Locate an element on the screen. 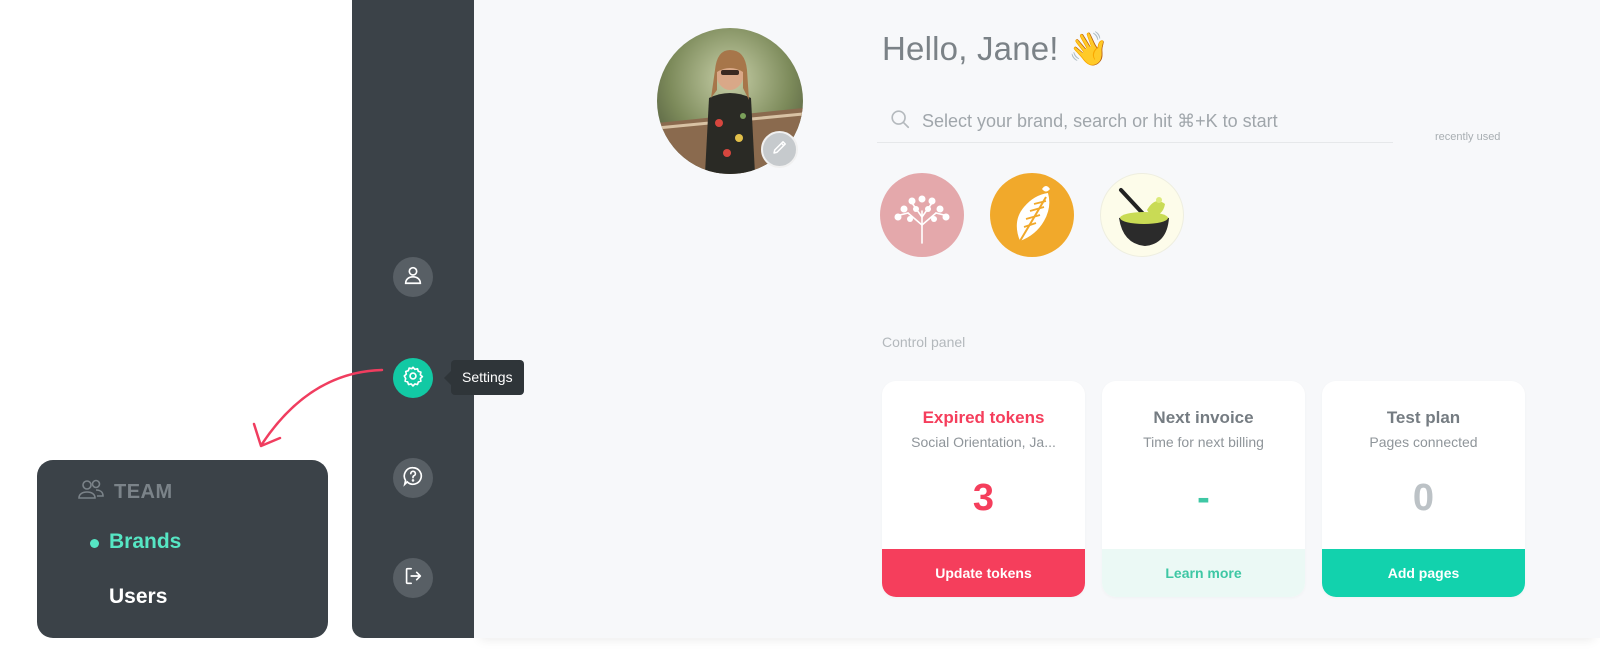 The height and width of the screenshot is (660, 1600). latte-leaf-icon is located at coordinates (1033, 214).